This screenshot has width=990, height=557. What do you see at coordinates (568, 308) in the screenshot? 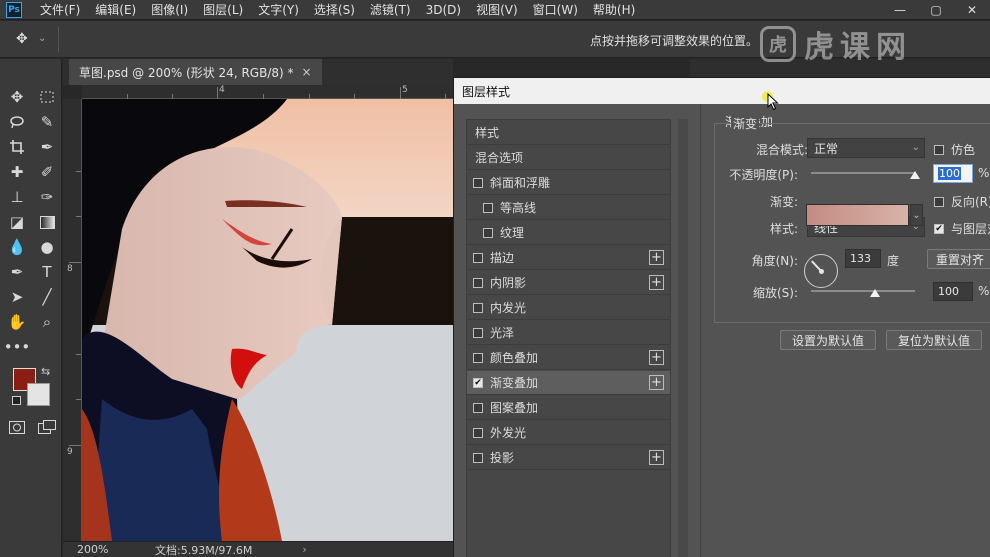
I see `style-item: 内发光` at bounding box center [568, 308].